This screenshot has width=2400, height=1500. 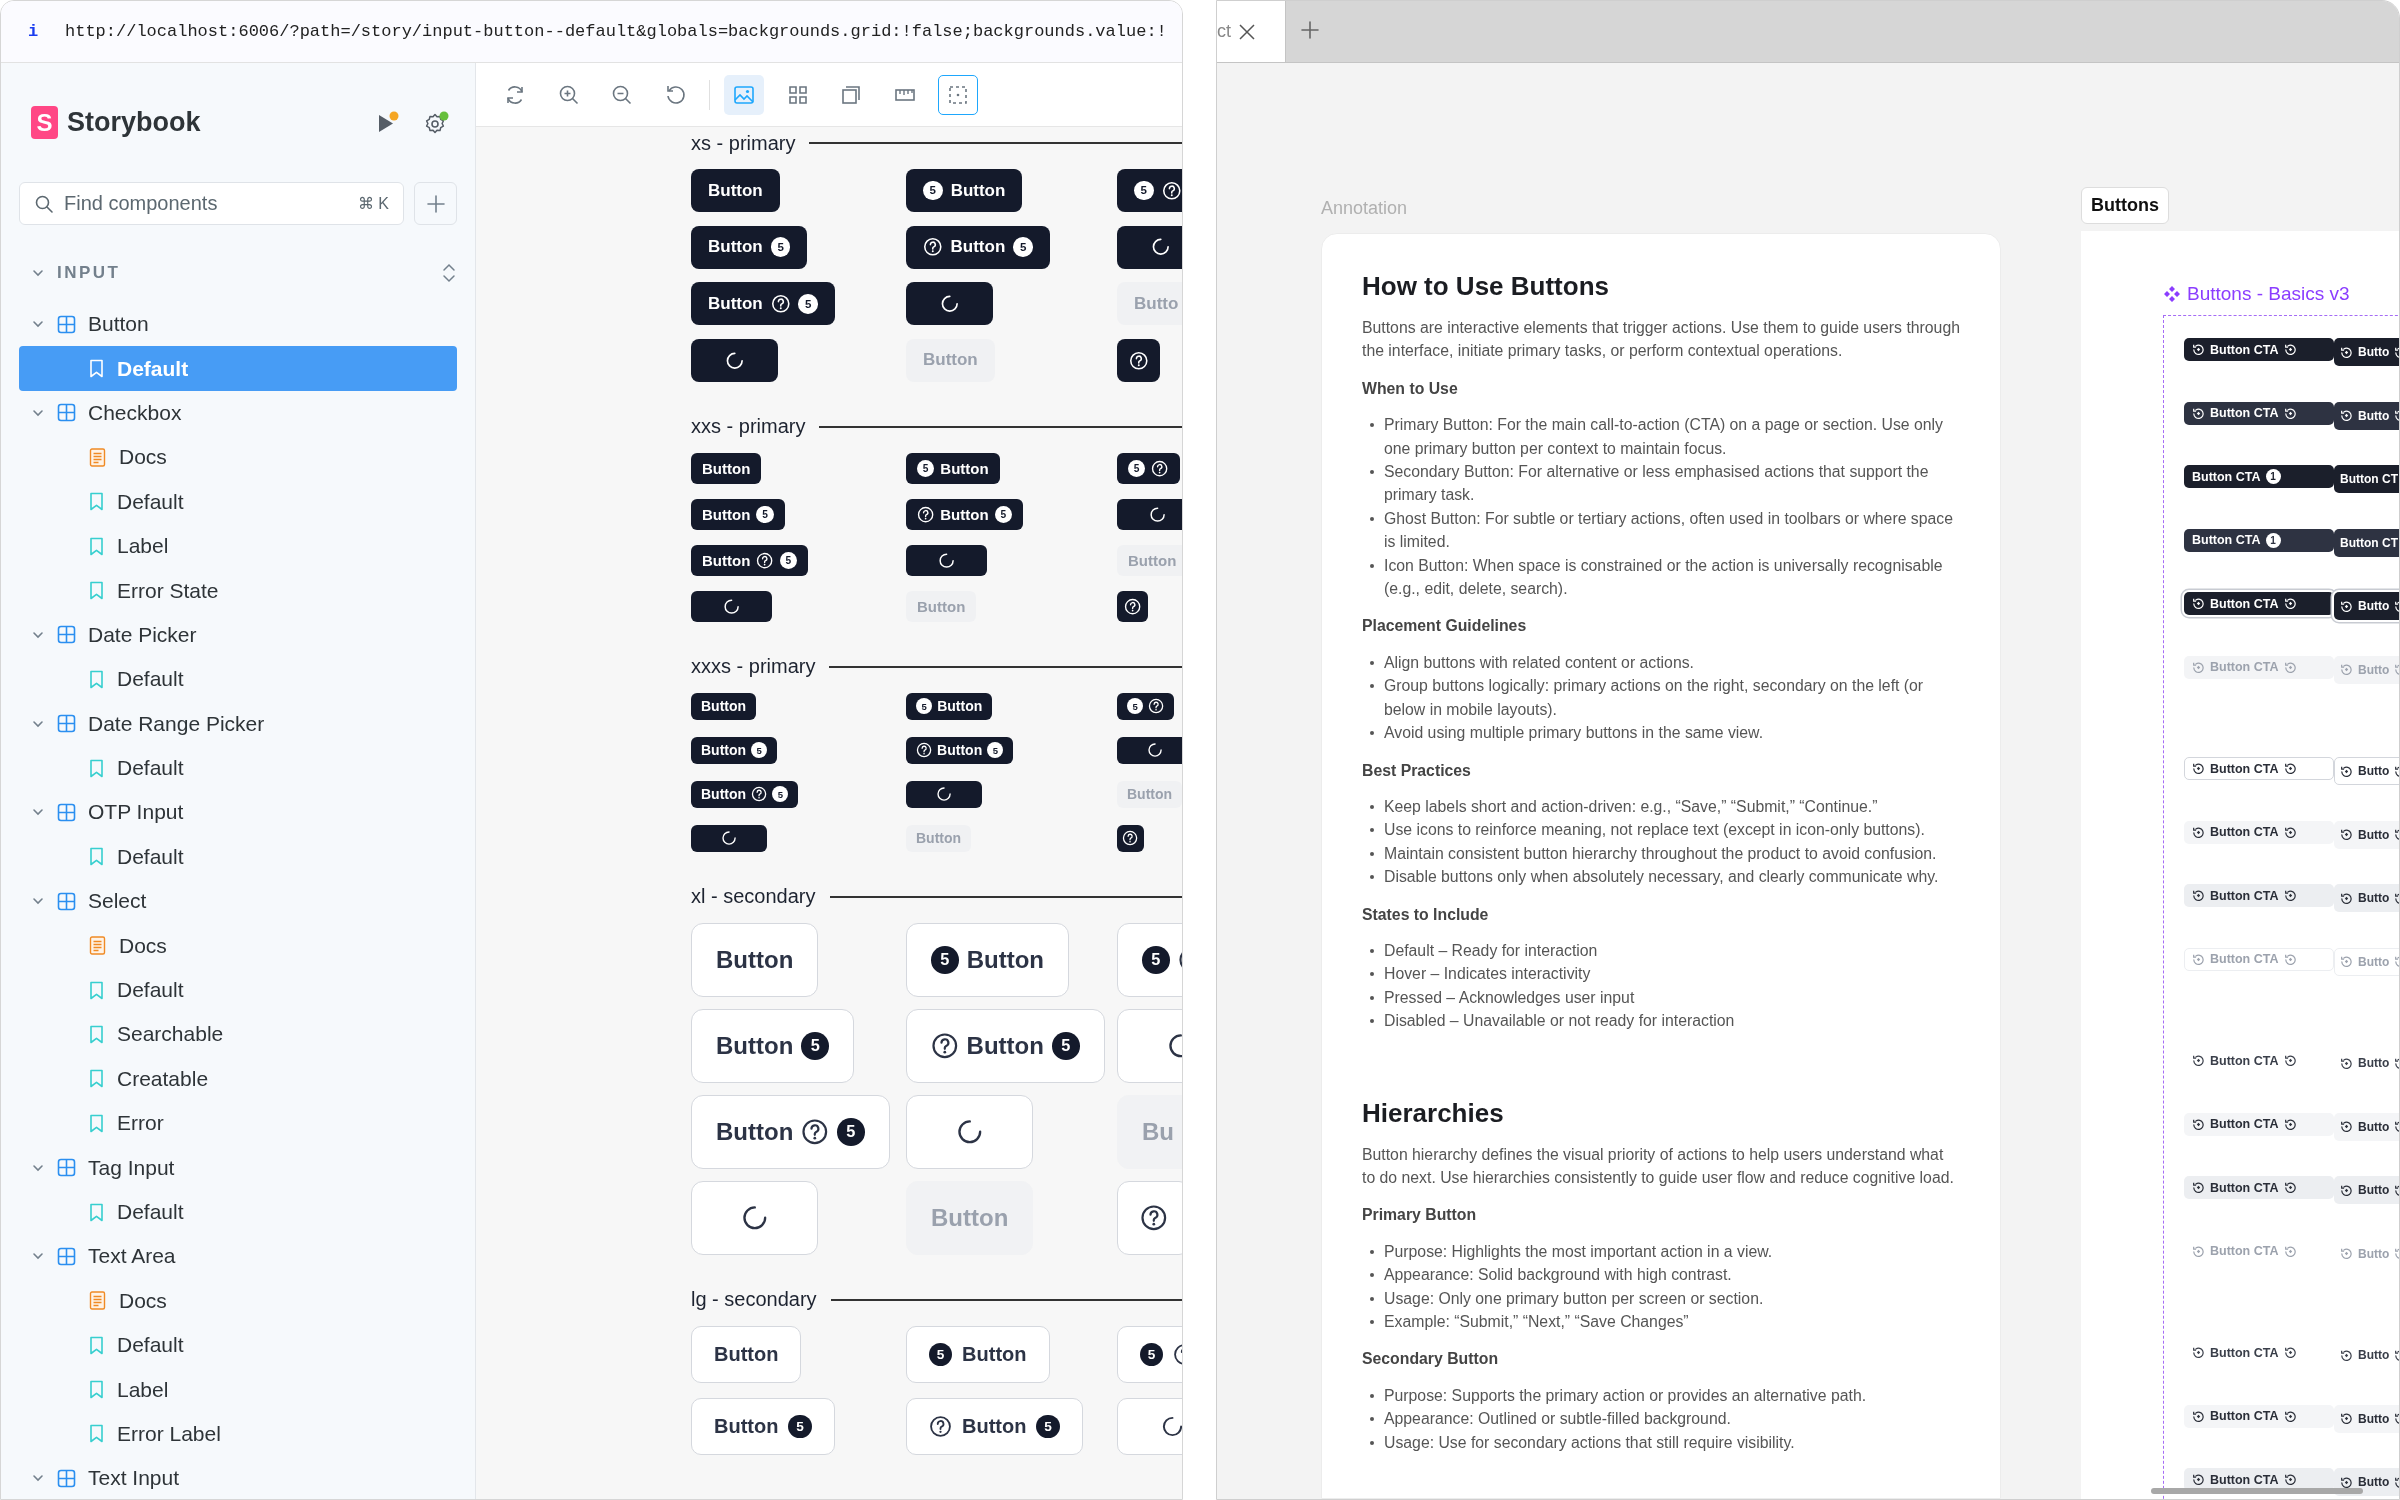 What do you see at coordinates (238, 812) in the screenshot?
I see `tree-item: OTP Input` at bounding box center [238, 812].